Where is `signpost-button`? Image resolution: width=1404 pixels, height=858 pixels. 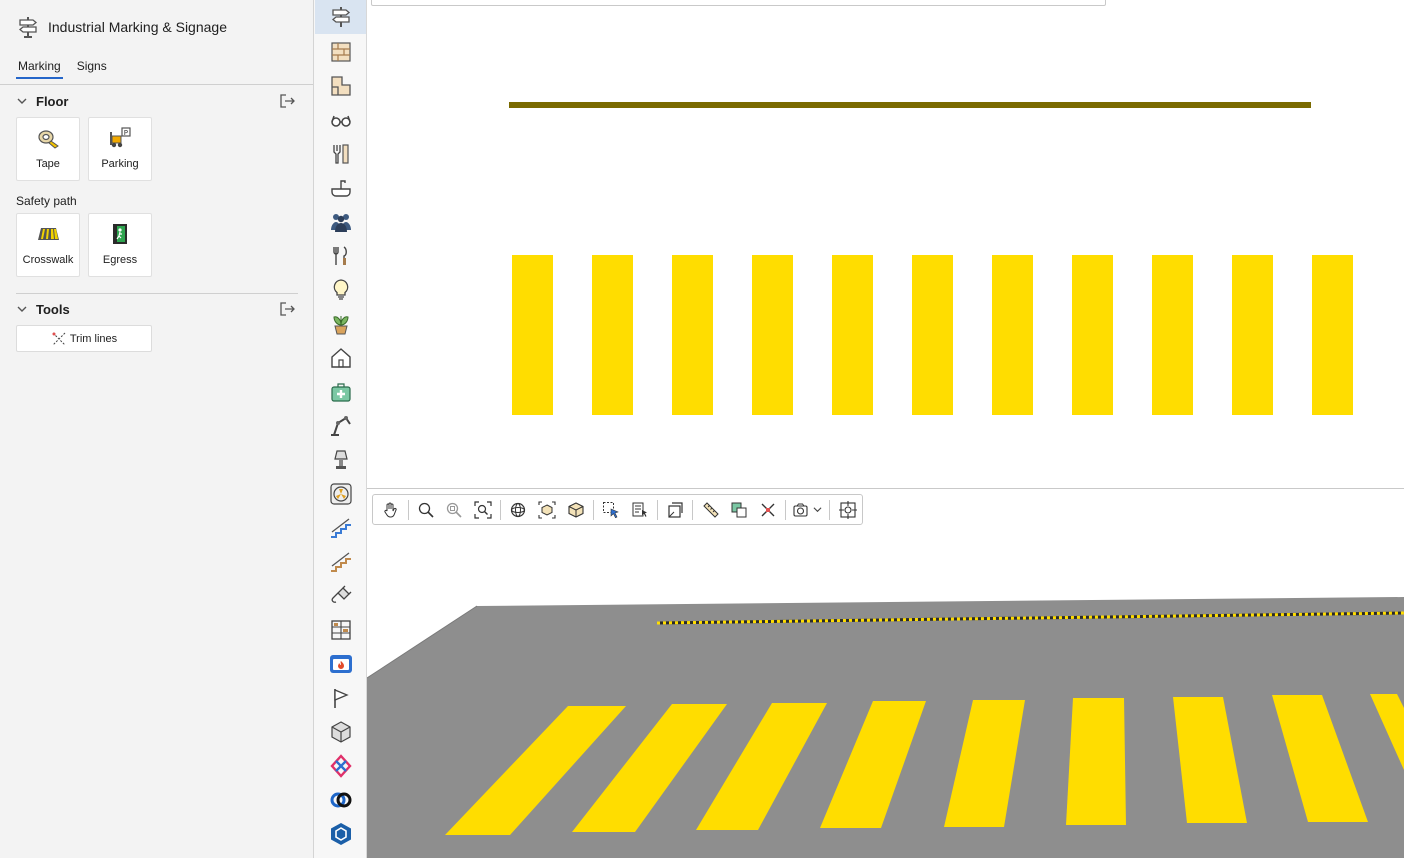
signpost-button is located at coordinates (340, 17).